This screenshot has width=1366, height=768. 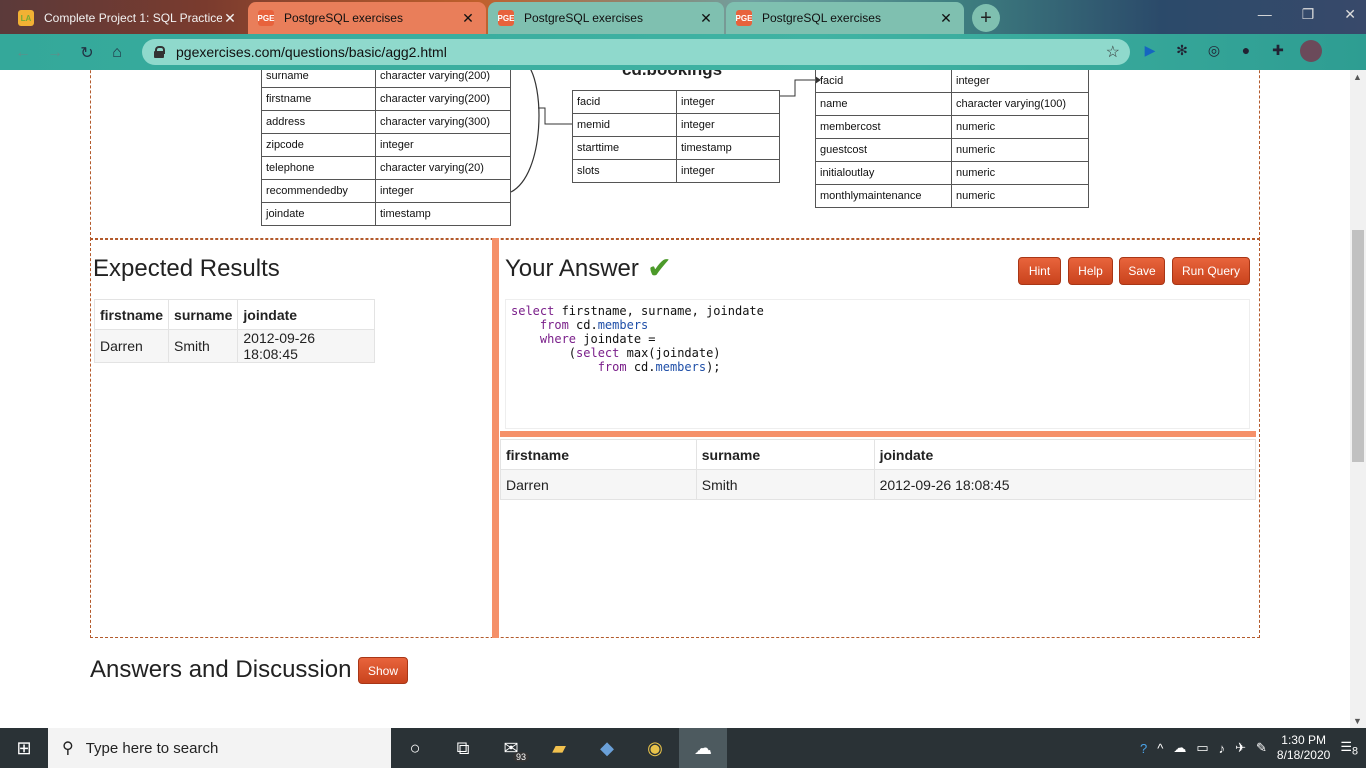 I want to click on extension-atom-icon: ✻, so click(x=1182, y=50).